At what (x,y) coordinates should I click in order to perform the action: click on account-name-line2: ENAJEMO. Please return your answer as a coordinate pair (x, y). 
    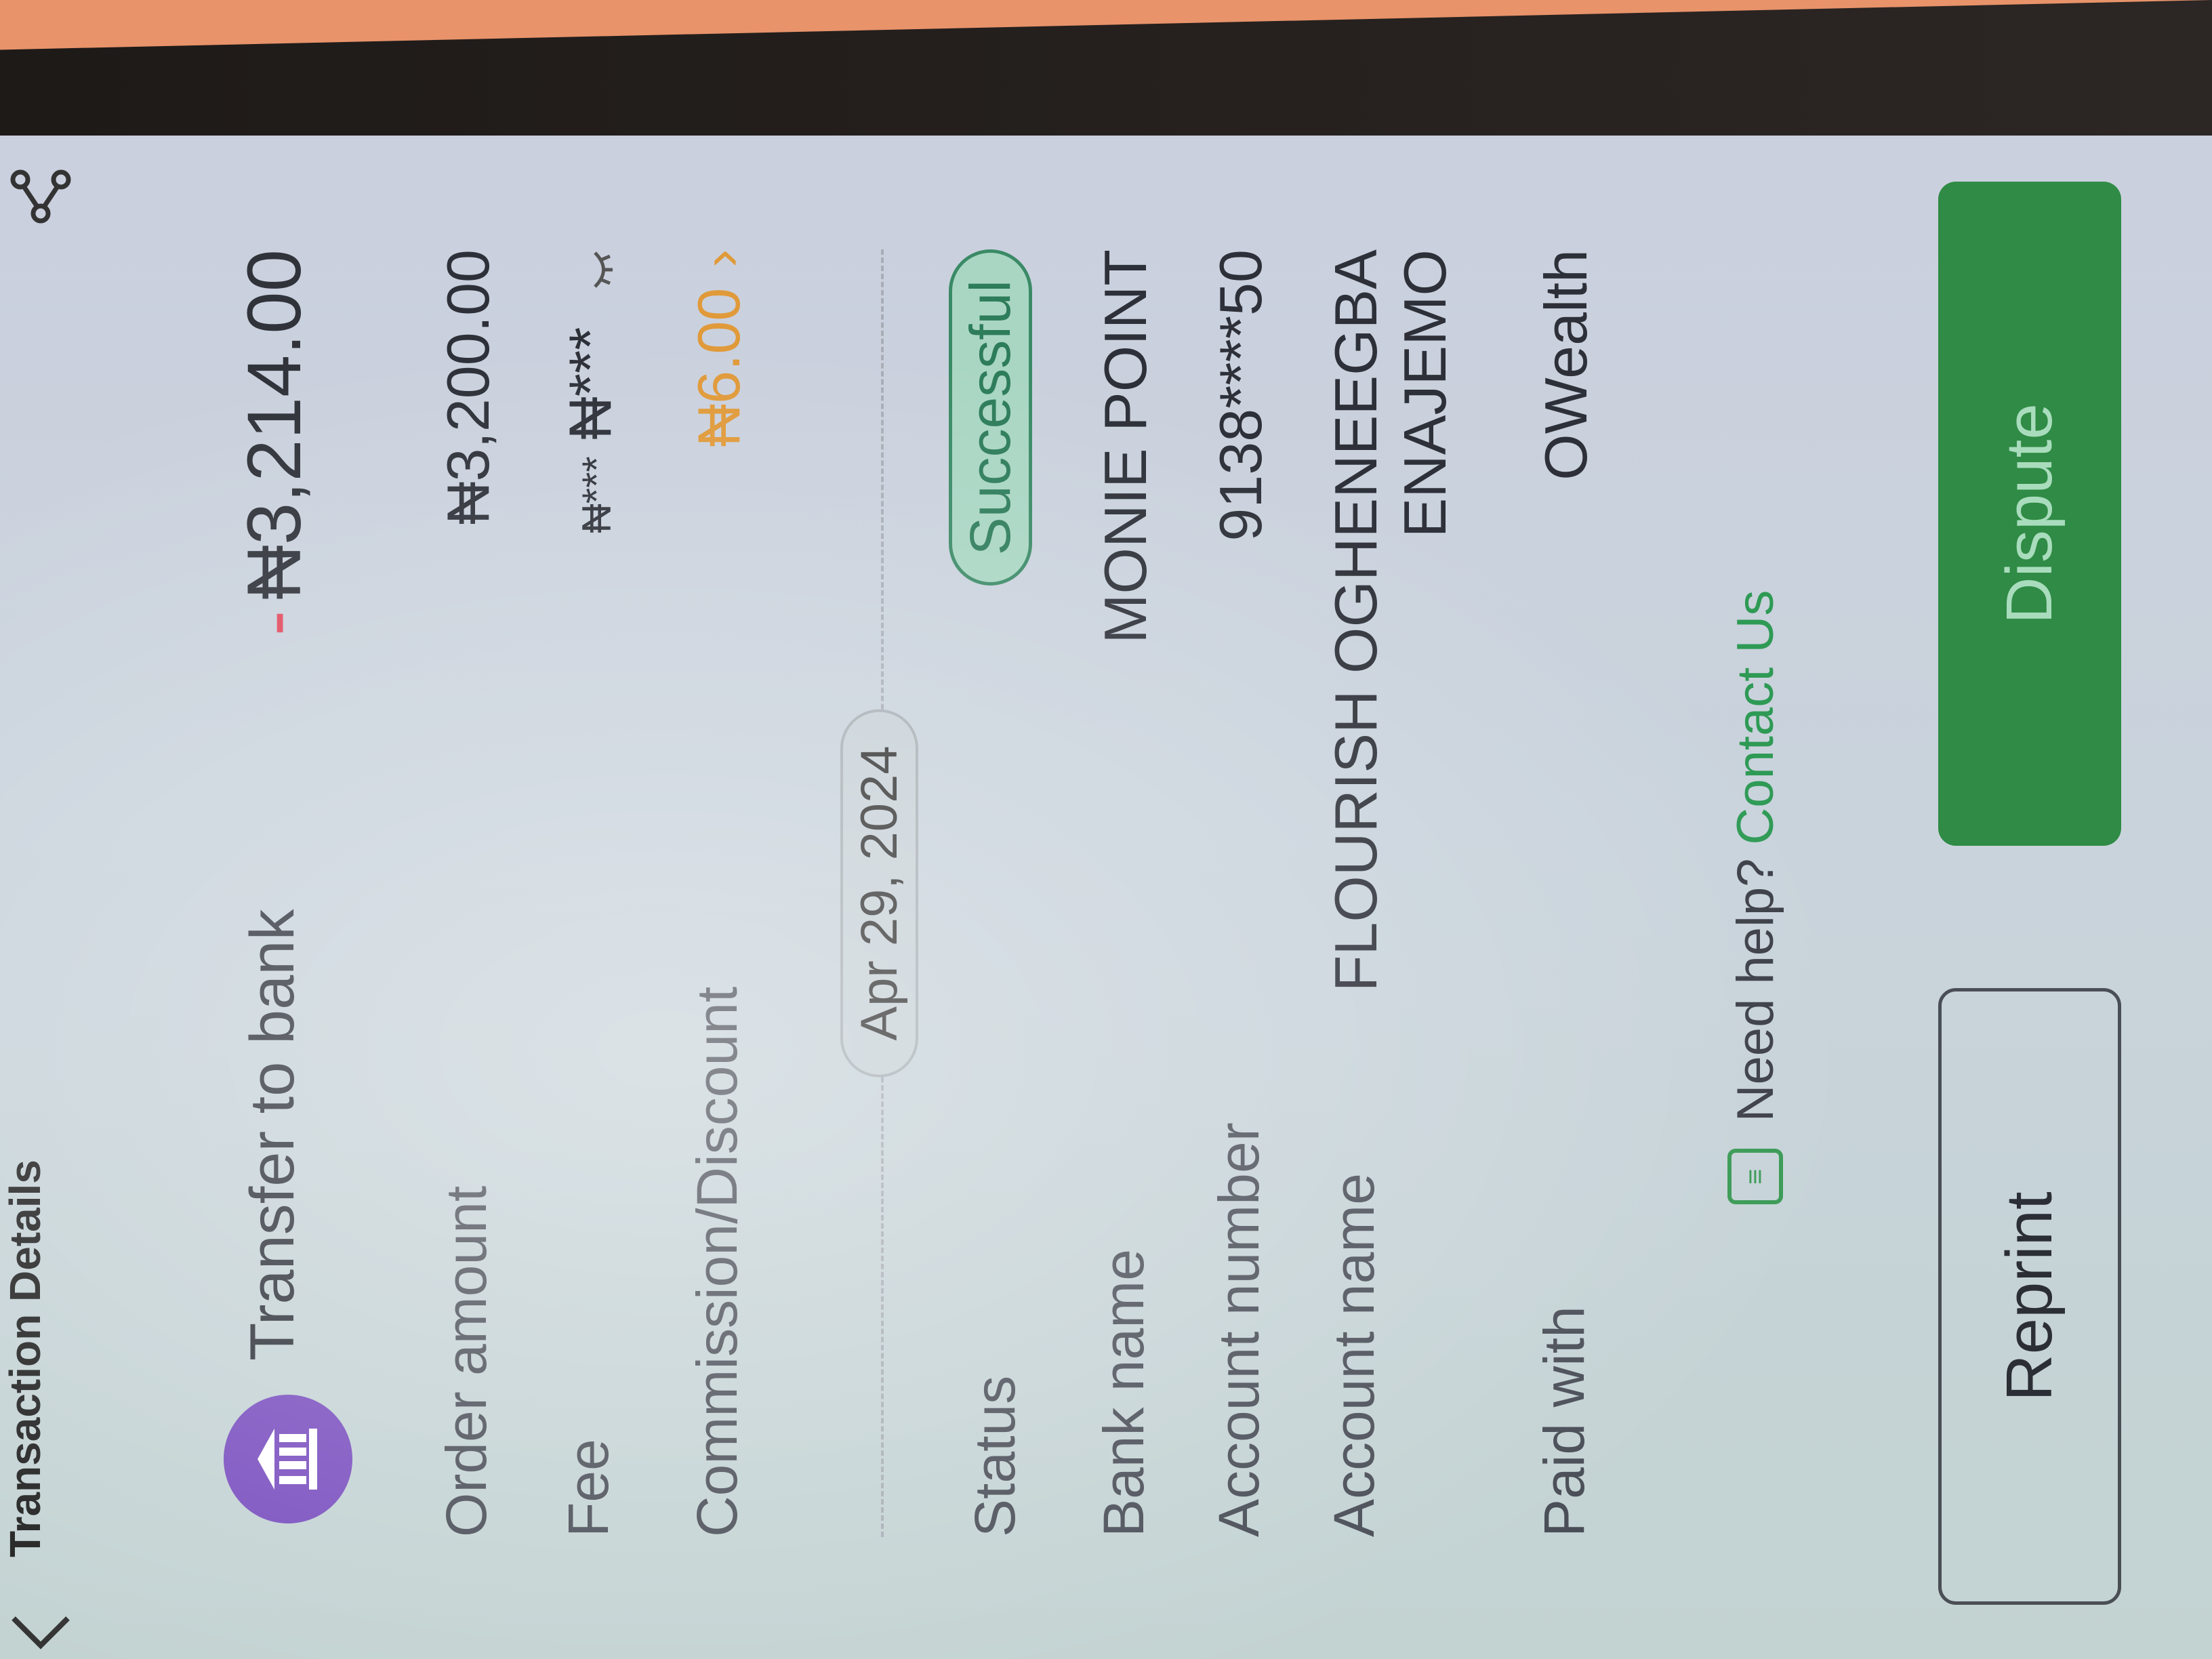
    Looking at the image, I should click on (1424, 393).